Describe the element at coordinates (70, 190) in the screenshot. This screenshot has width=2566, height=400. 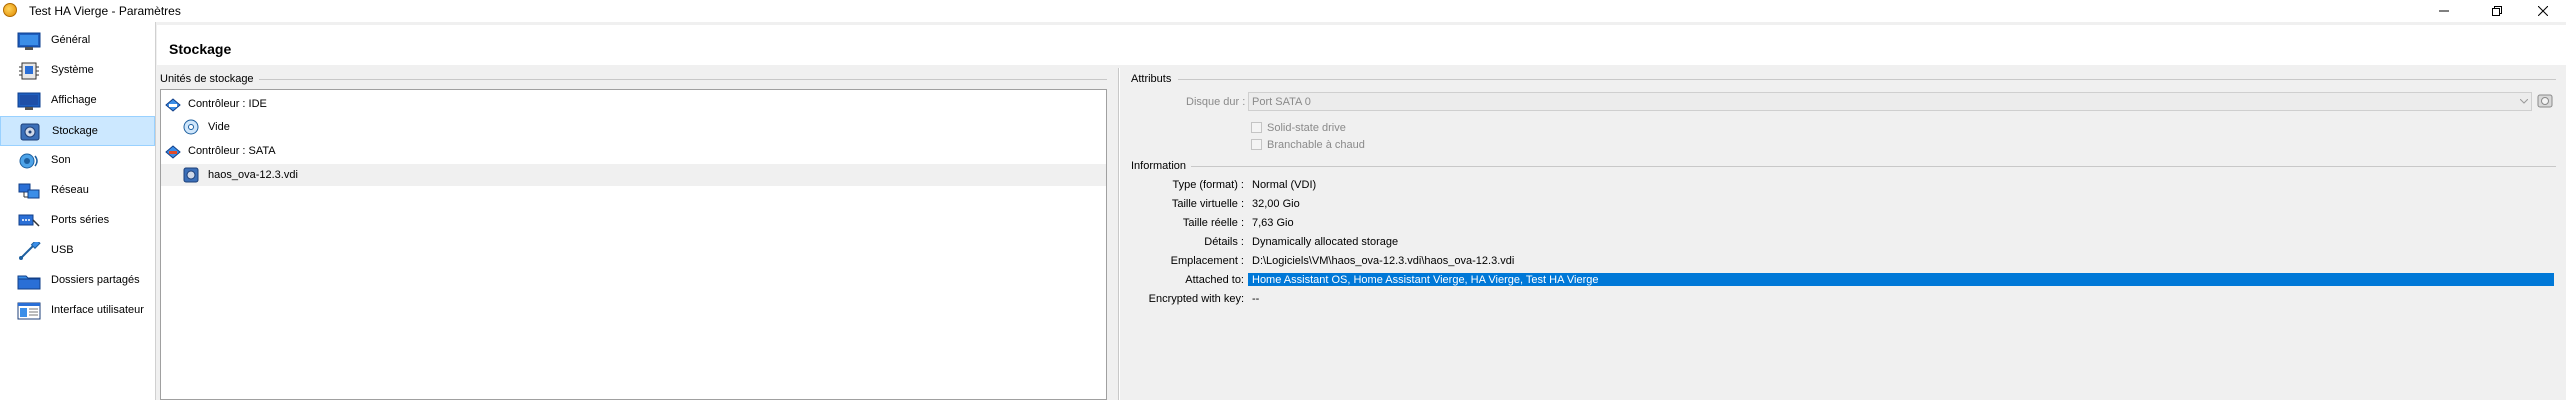
I see `sidebar-item-label: Réseau` at that location.